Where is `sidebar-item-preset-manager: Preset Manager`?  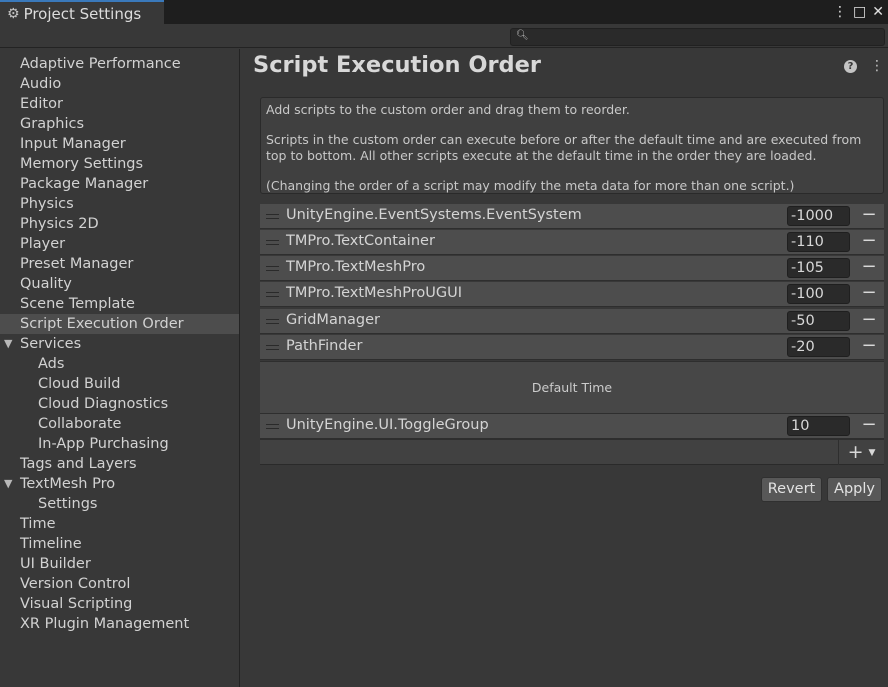 sidebar-item-preset-manager: Preset Manager is located at coordinates (119, 264).